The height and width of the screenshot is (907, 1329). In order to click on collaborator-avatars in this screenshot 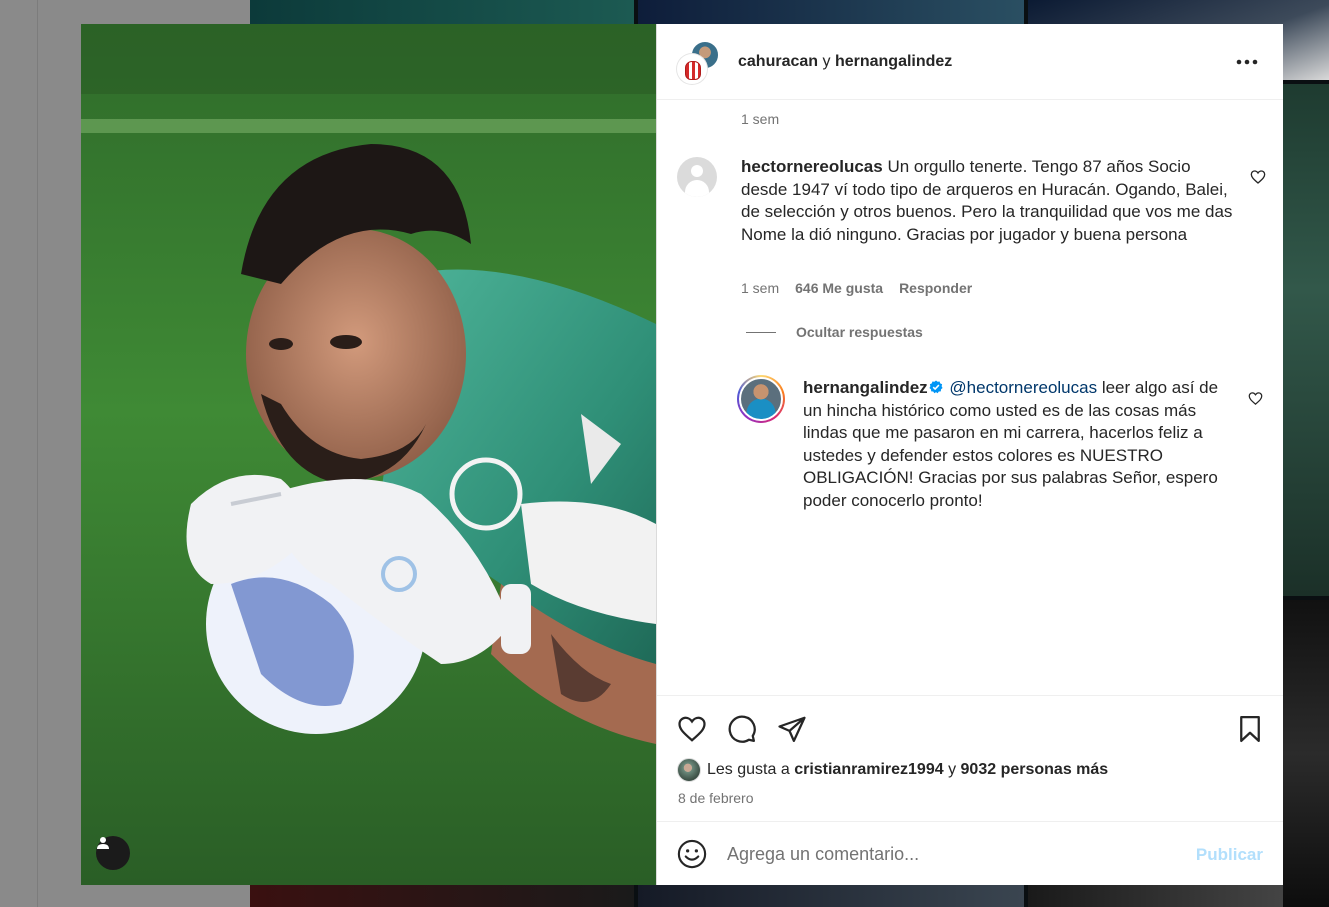, I will do `click(699, 61)`.